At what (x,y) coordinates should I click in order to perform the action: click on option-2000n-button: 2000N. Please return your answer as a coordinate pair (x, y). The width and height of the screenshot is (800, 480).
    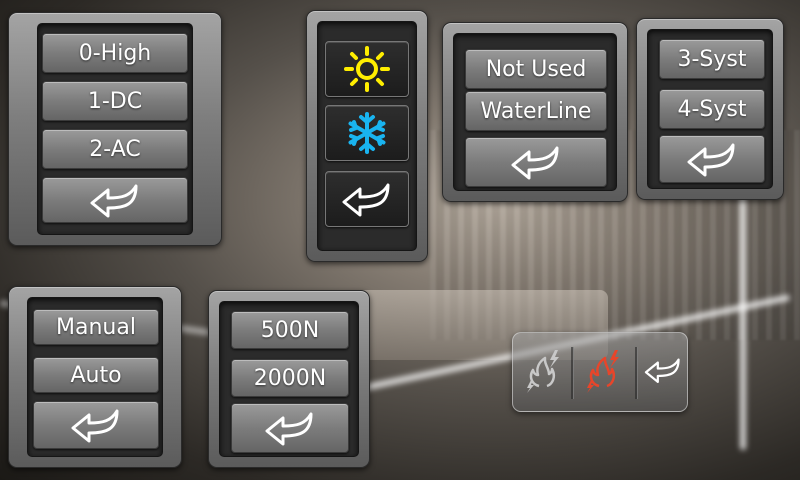
    Looking at the image, I should click on (290, 378).